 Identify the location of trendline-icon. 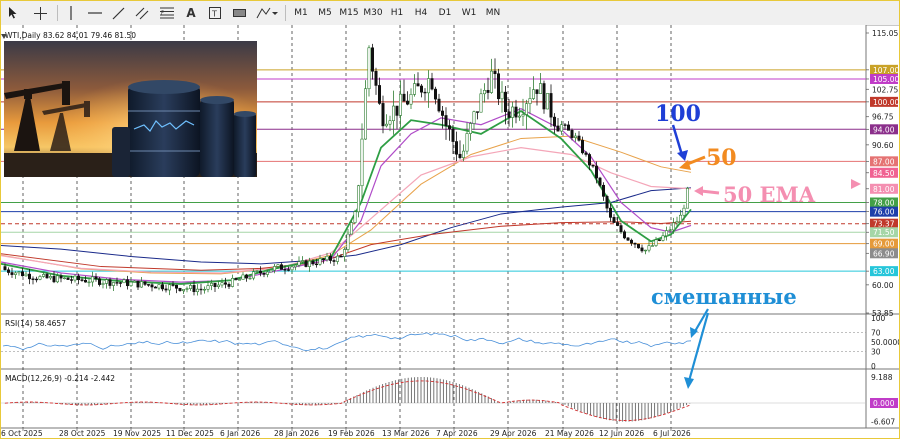
(118, 13).